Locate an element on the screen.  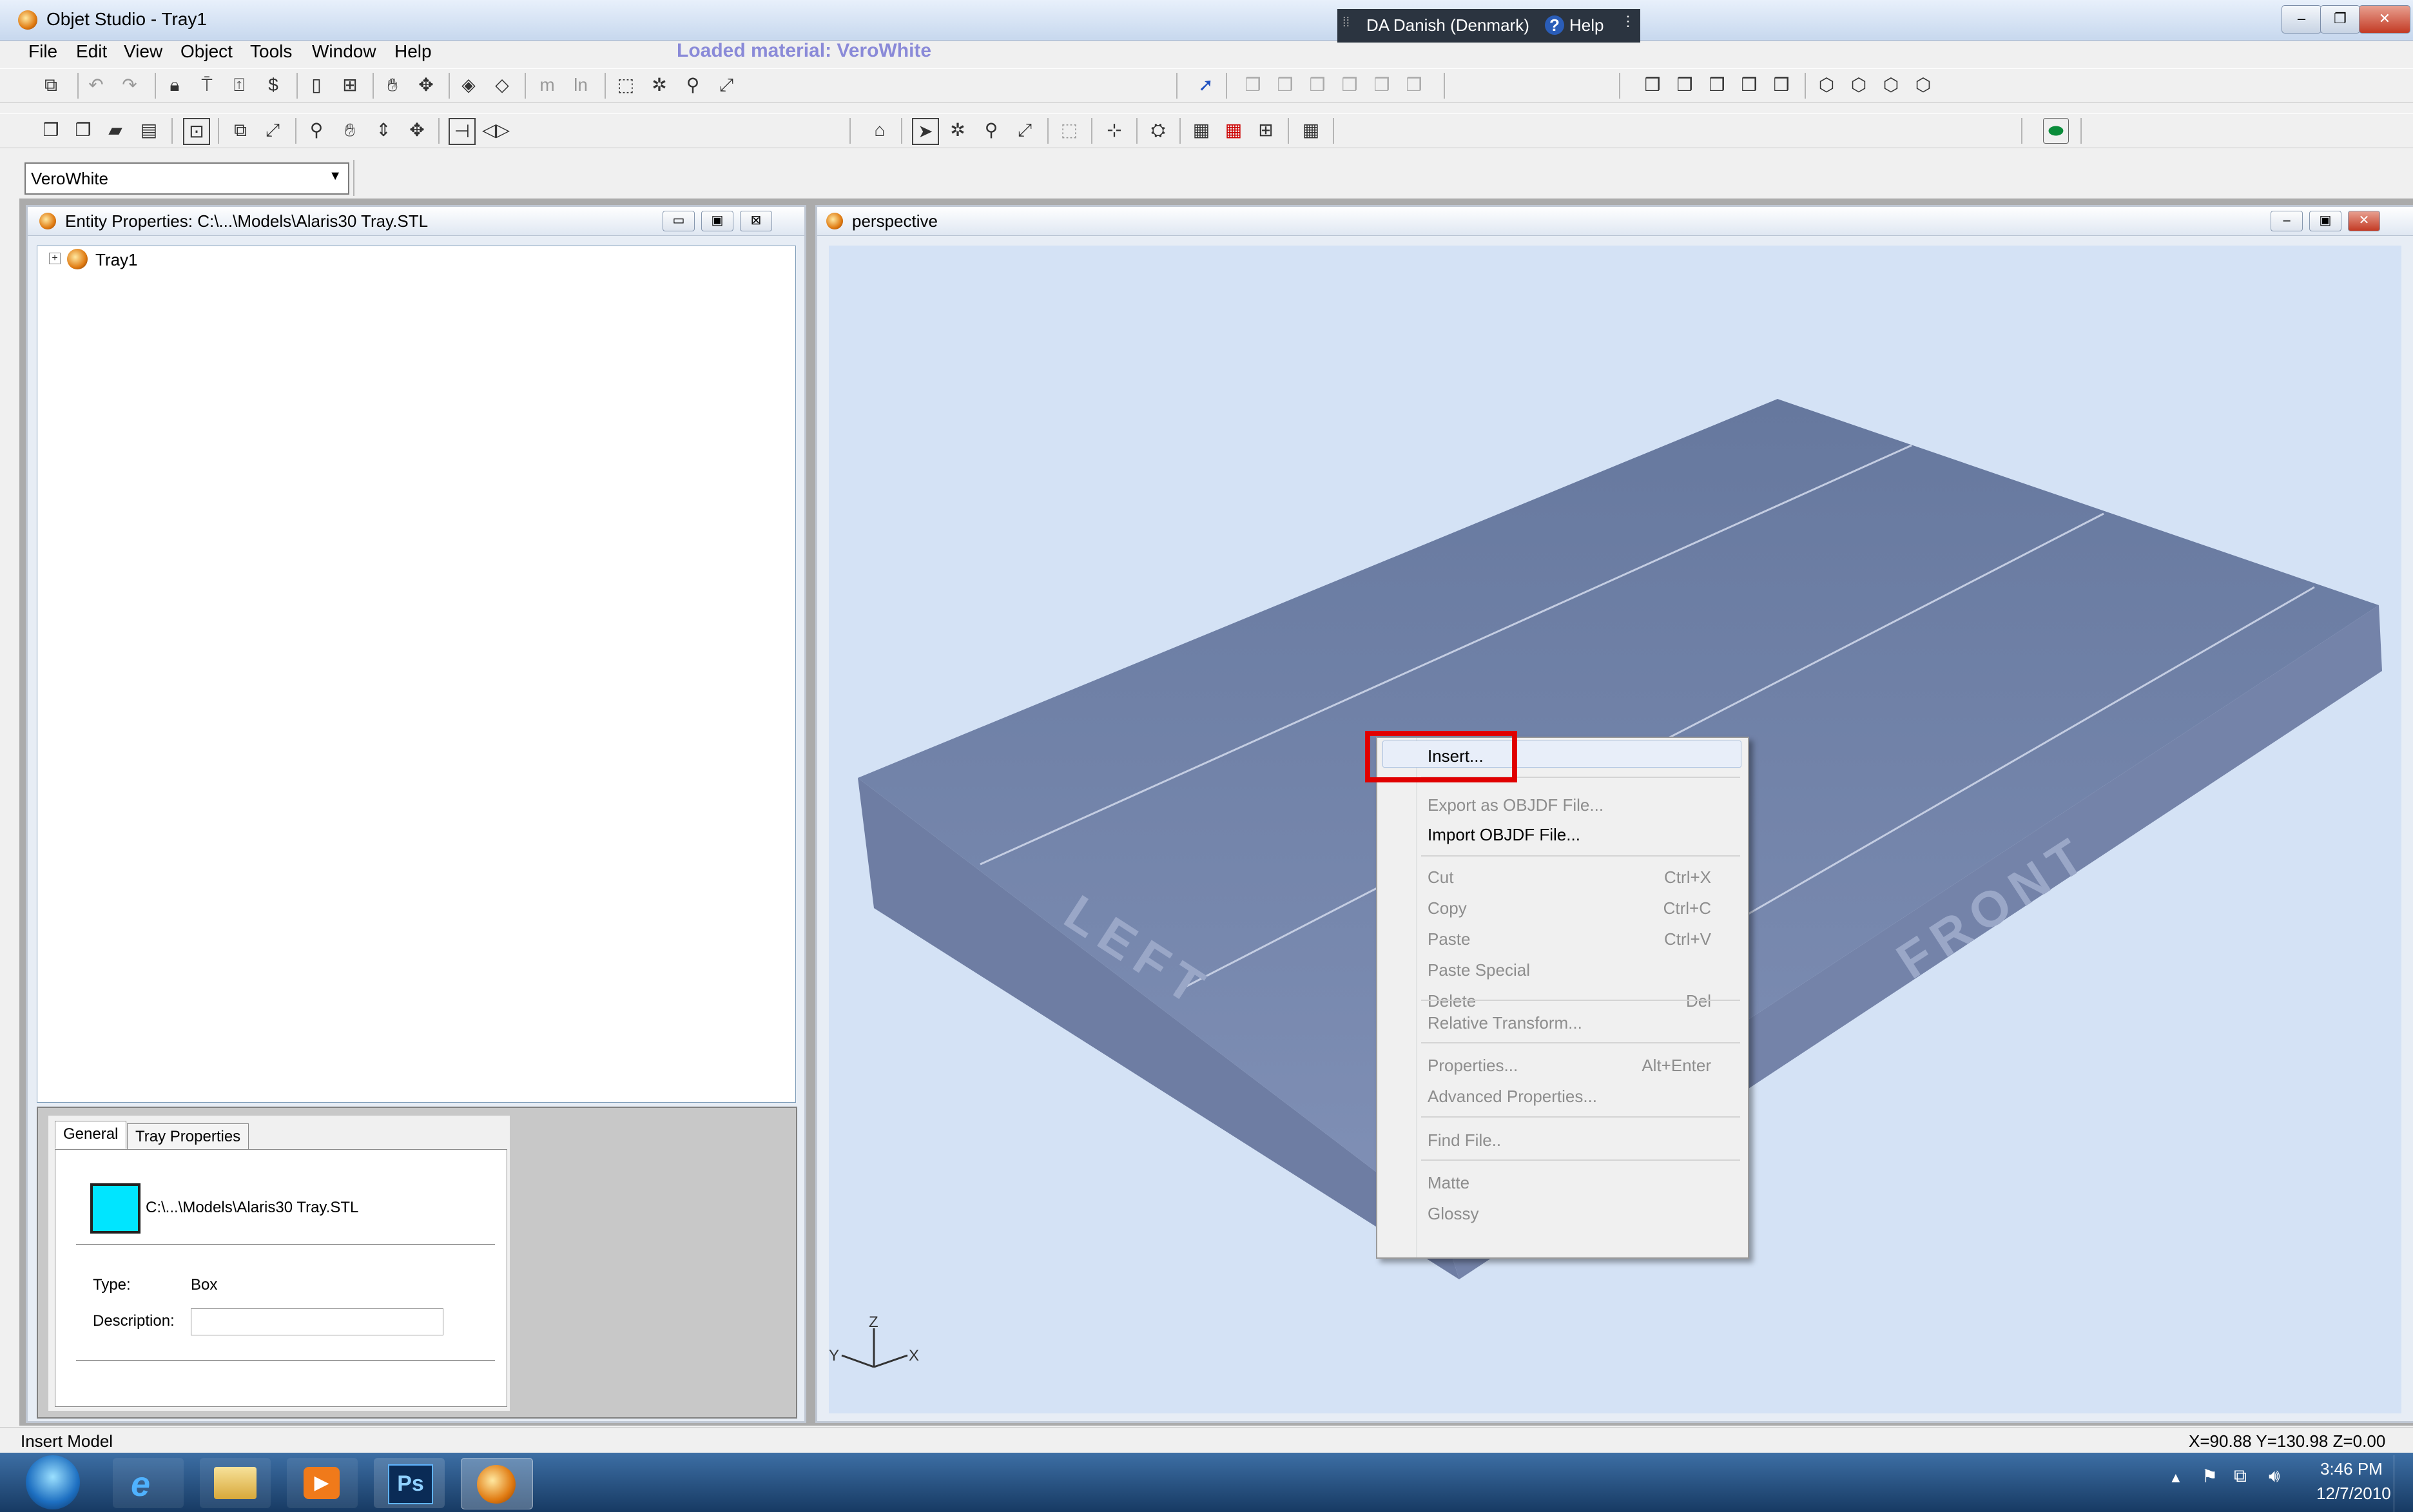
pane-minimize-button: ▭ is located at coordinates (679, 221).